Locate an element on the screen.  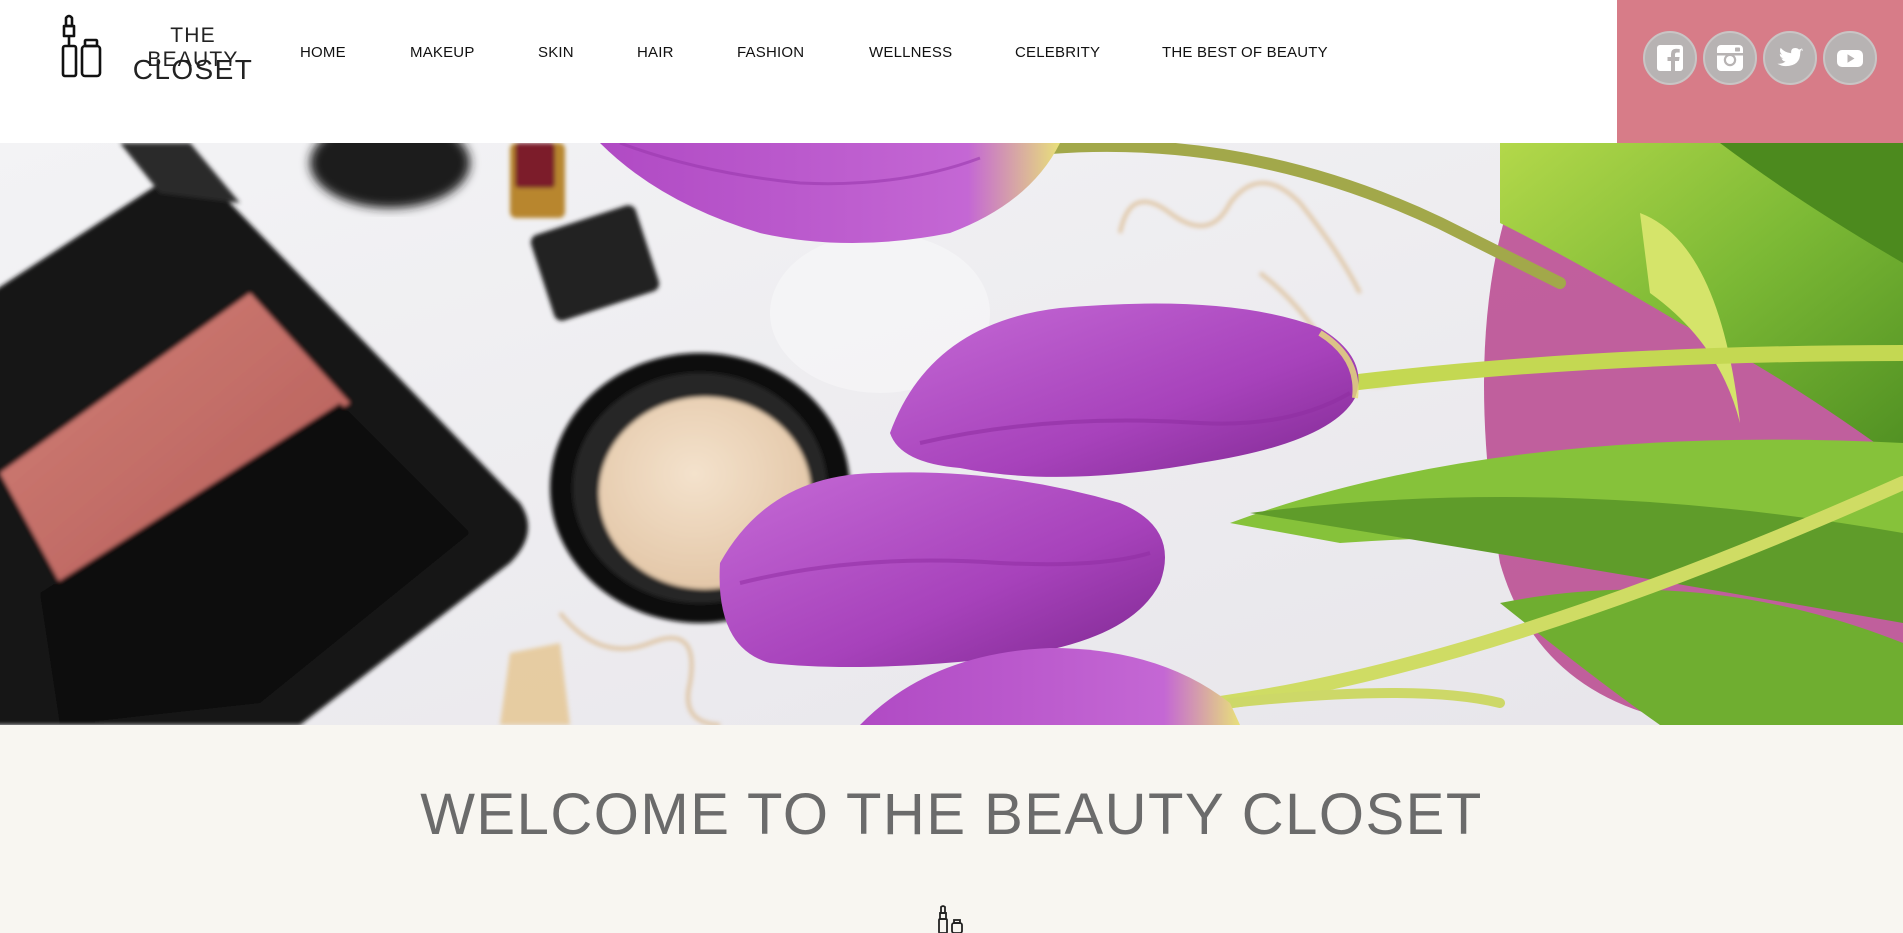
social-links-panel is located at coordinates (1760, 71).